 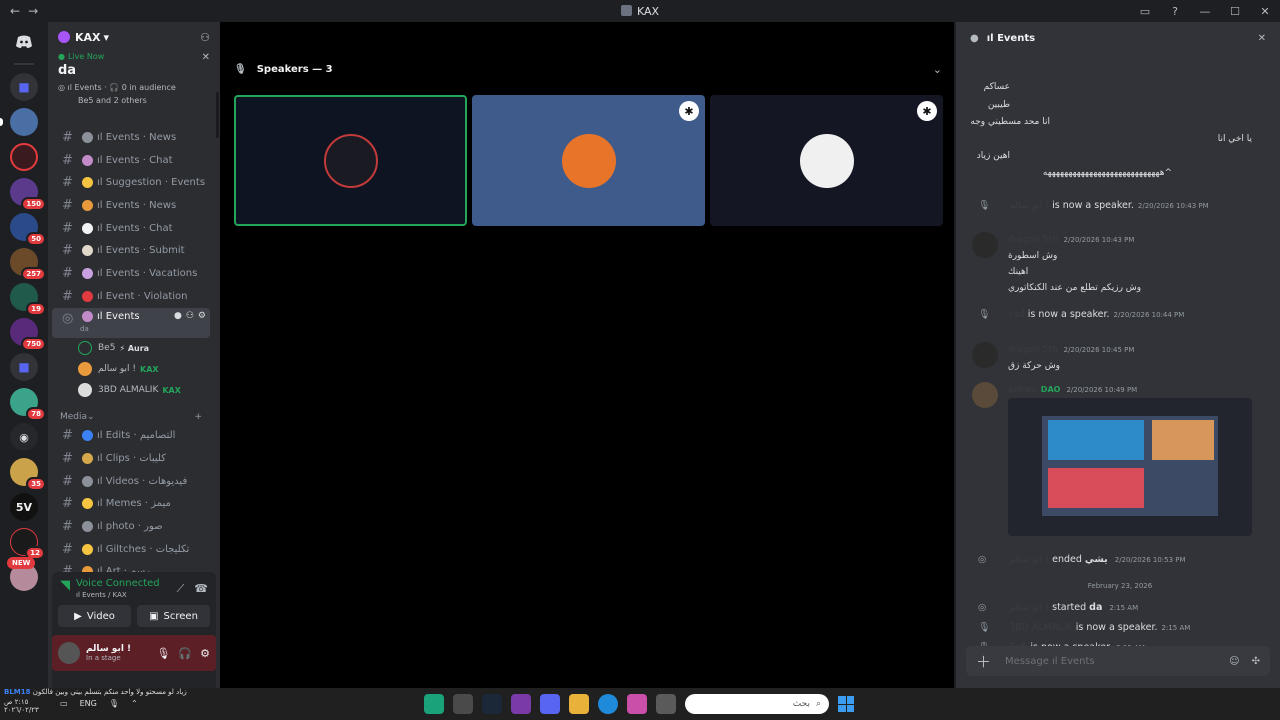 I want to click on language-indicator: ENG, so click(x=88, y=703).